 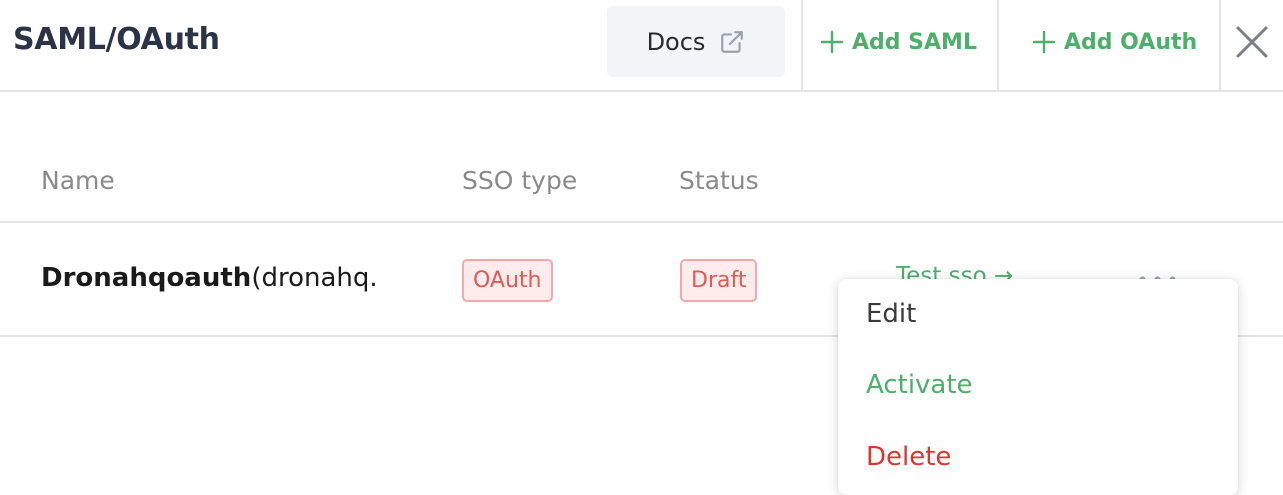 I want to click on add-oauth-button: Add OAuth, so click(x=1114, y=42).